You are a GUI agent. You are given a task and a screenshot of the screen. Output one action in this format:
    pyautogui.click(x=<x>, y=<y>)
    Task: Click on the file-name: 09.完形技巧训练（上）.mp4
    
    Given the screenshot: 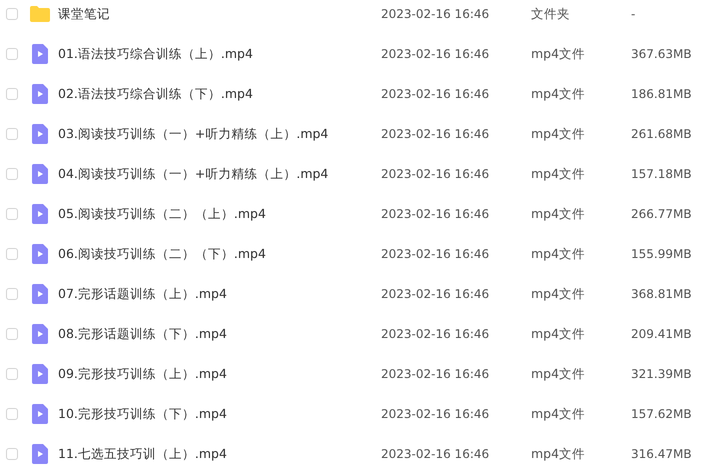 What is the action you would take?
    pyautogui.click(x=219, y=374)
    